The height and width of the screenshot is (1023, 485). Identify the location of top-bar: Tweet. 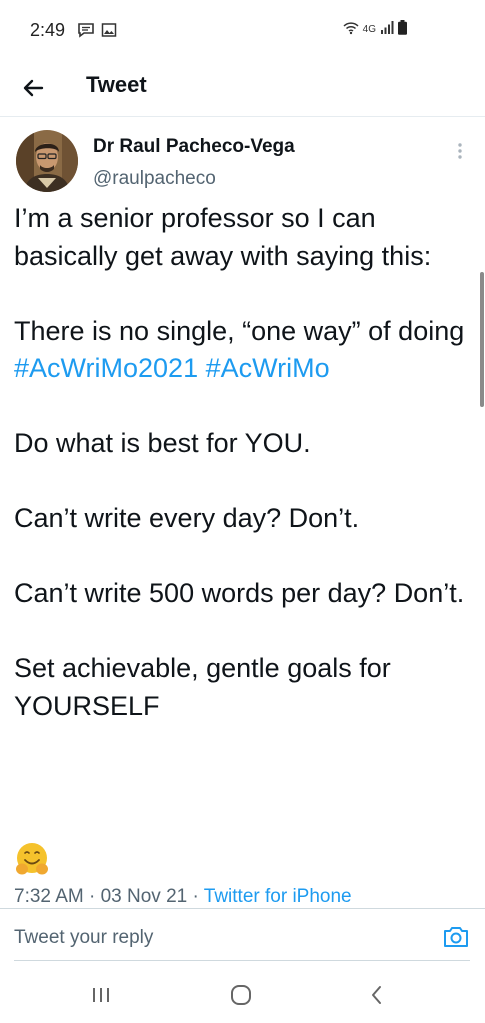
(242, 88).